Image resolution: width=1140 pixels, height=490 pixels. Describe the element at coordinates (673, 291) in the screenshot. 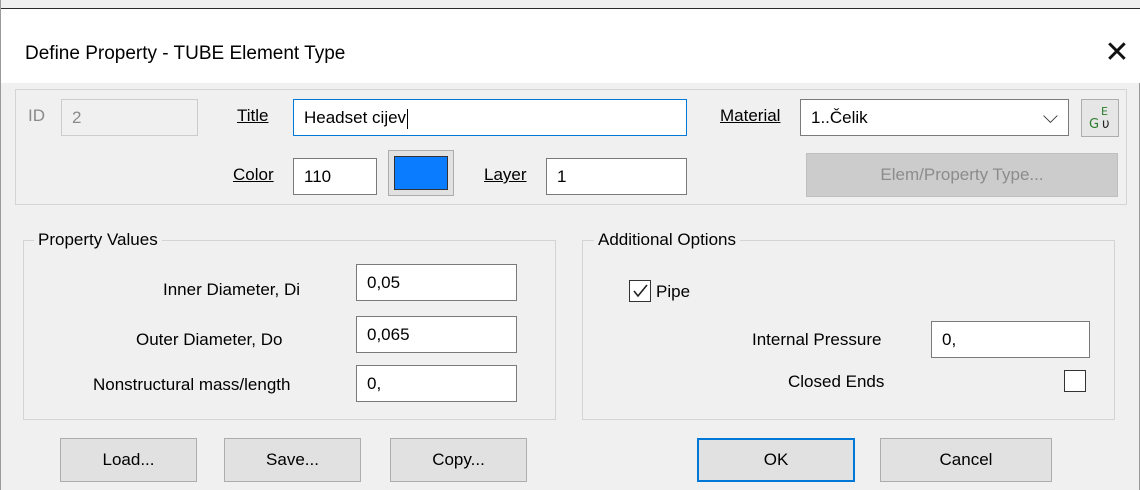

I see `pipe-label: Pipe` at that location.